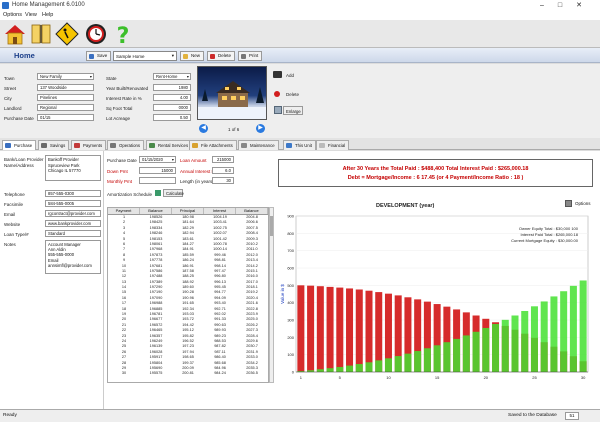 Image resolution: width=600 pixels, height=422 pixels. I want to click on prev-photo-icon: ◀, so click(203, 128).